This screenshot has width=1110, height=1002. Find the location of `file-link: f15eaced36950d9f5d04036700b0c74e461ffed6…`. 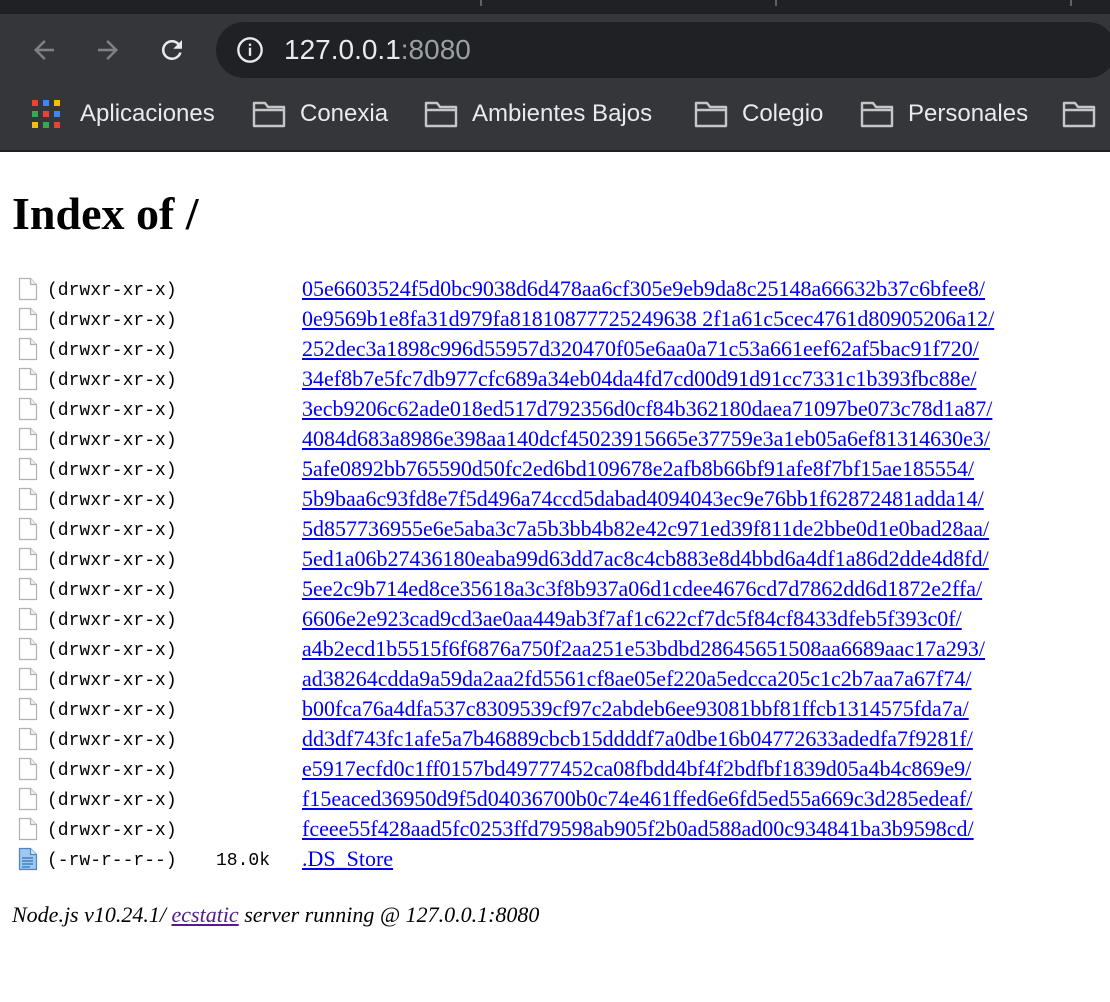

file-link: f15eaced36950d9f5d04036700b0c74e461ffed6… is located at coordinates (637, 799).